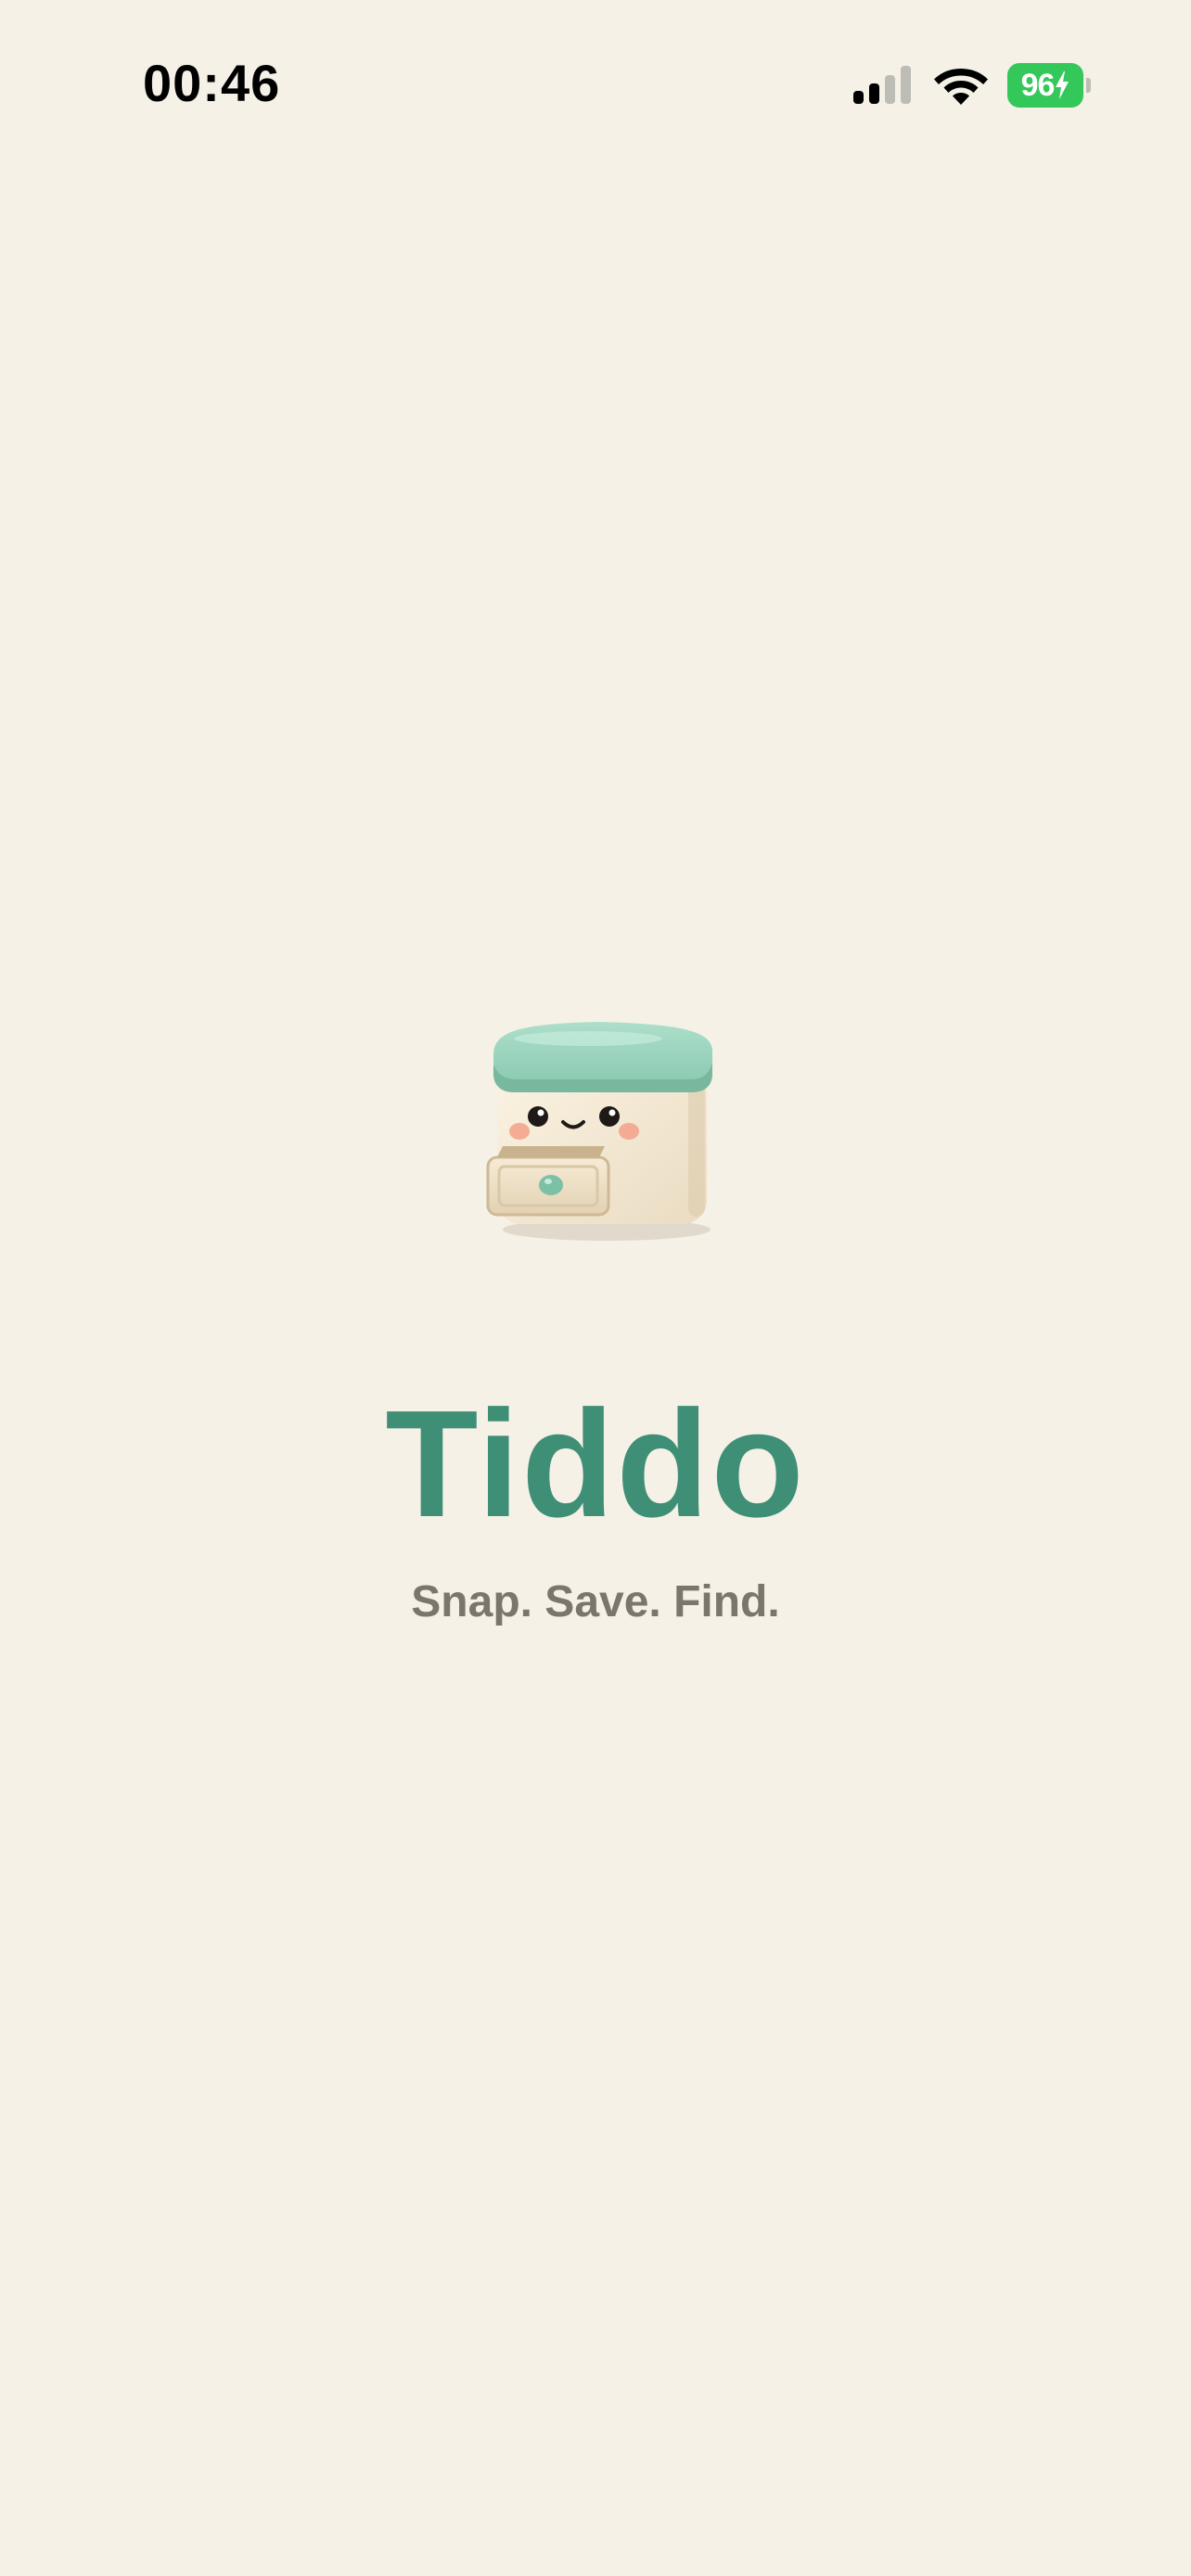 The height and width of the screenshot is (2576, 1191). What do you see at coordinates (595, 1464) in the screenshot?
I see `app-title: Tiddo` at bounding box center [595, 1464].